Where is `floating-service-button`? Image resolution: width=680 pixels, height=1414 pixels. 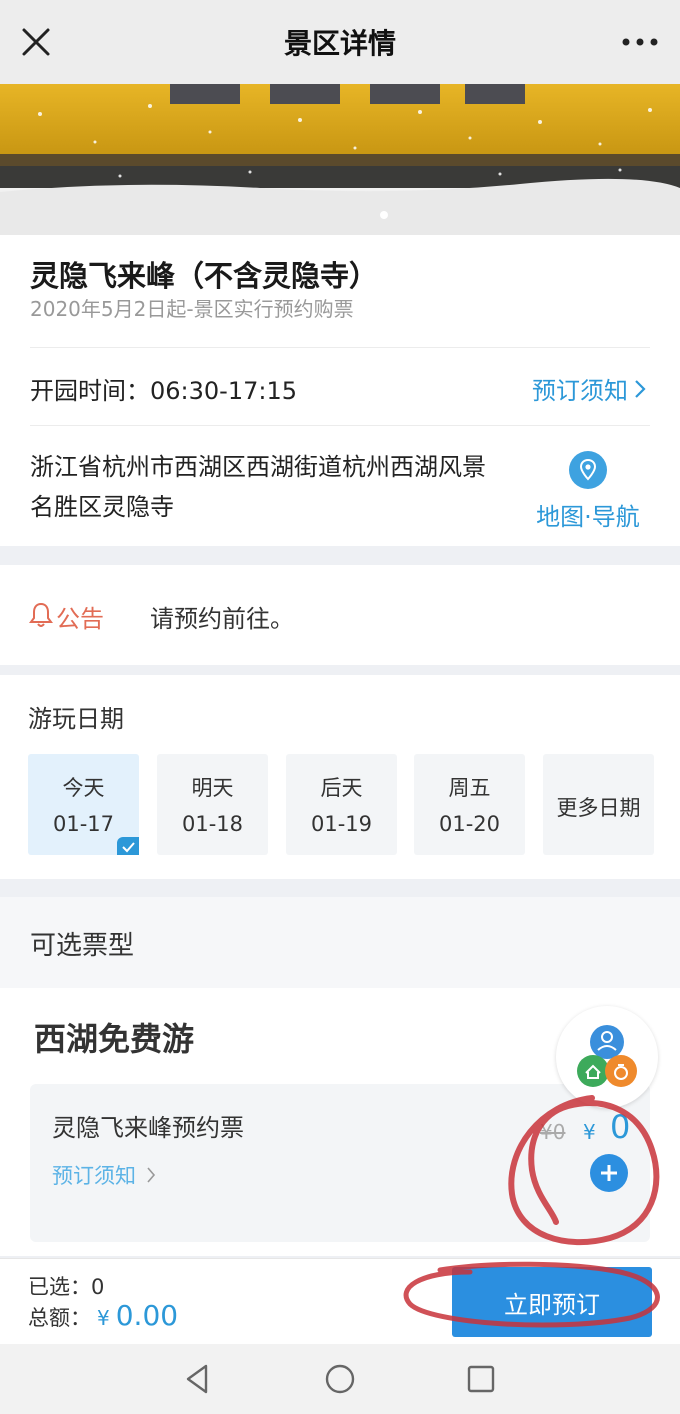 floating-service-button is located at coordinates (607, 1057).